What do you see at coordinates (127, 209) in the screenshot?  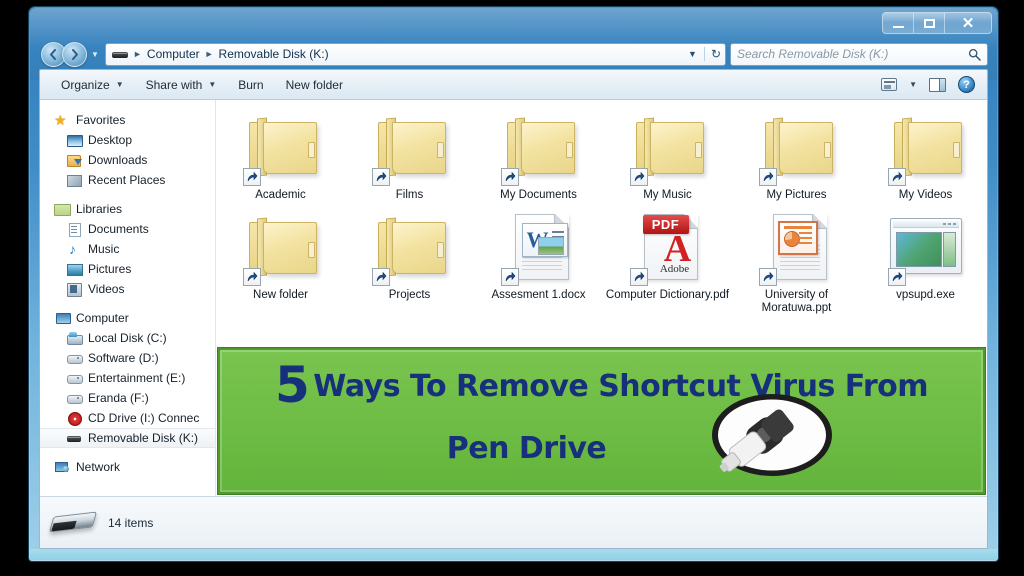 I see `sidebar-item-libraries: Libraries` at bounding box center [127, 209].